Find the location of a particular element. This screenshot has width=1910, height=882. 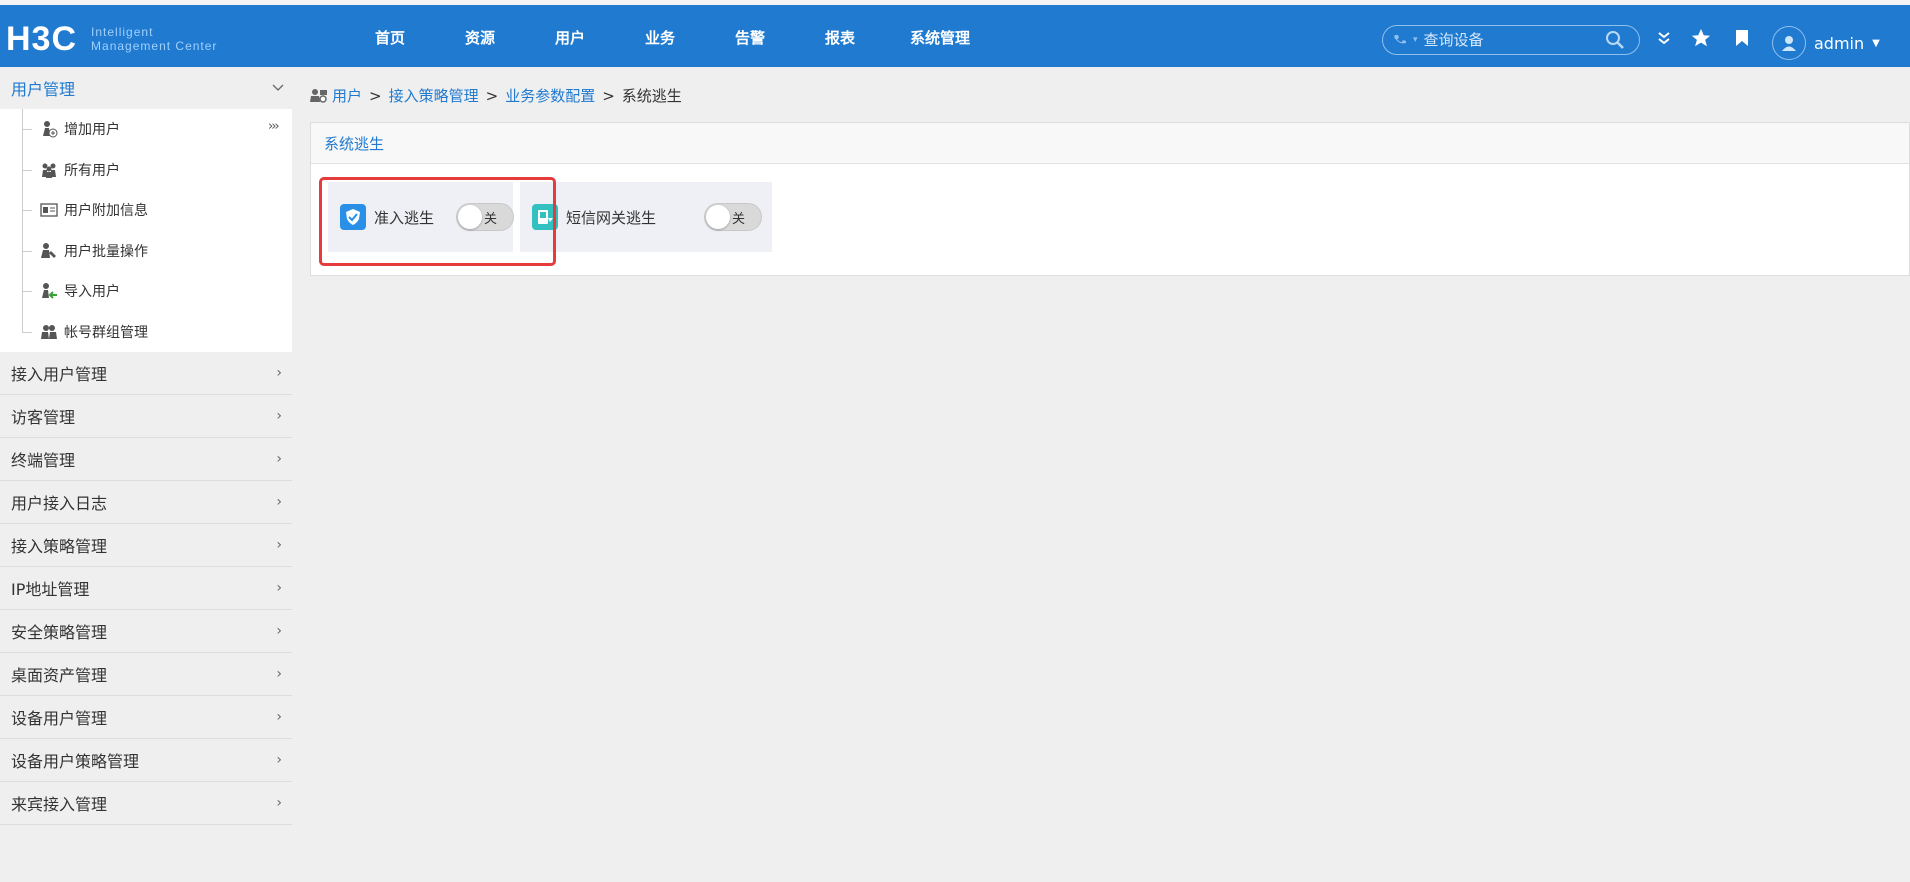

breadcrumb-access-policy-link: 接入策略管理 is located at coordinates (434, 95).